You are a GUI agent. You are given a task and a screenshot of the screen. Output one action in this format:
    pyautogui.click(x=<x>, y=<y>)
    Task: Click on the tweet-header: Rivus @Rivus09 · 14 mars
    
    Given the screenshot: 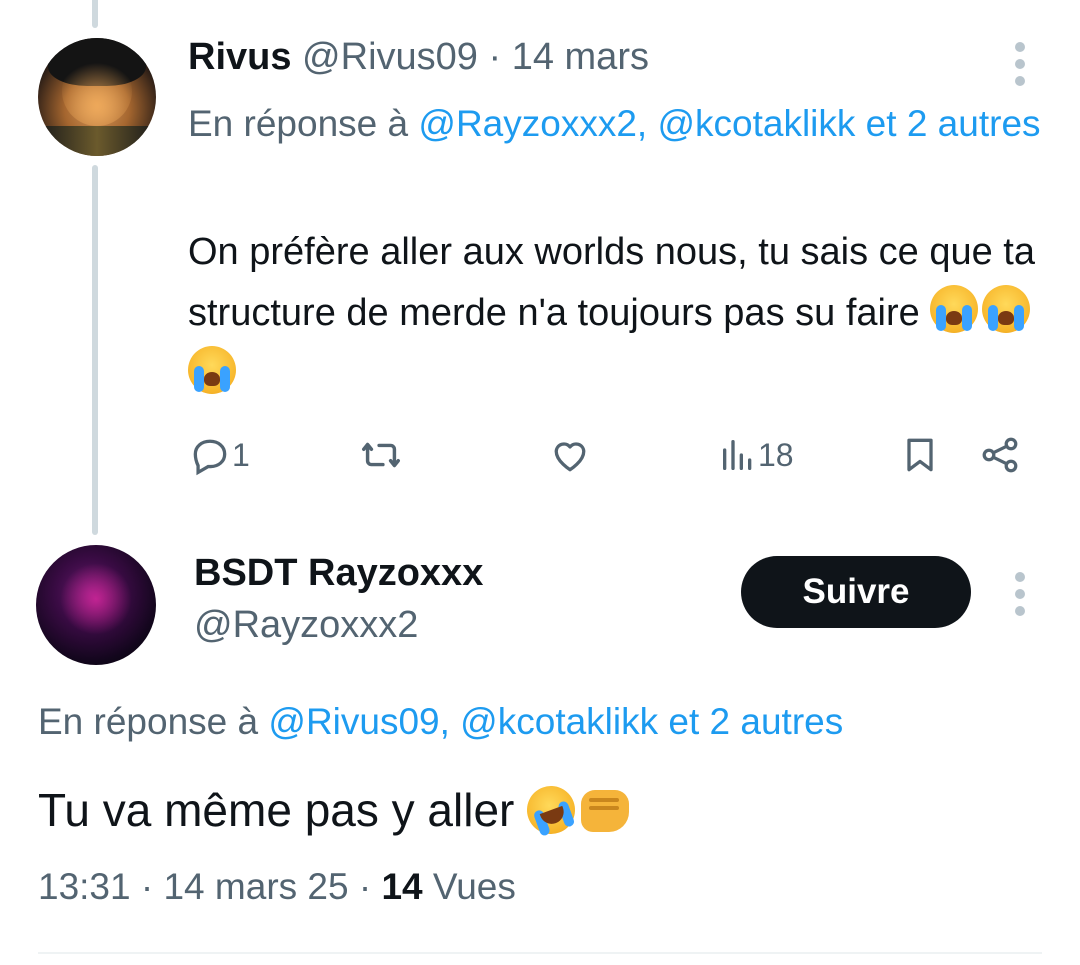 What is the action you would take?
    pyautogui.click(x=418, y=57)
    